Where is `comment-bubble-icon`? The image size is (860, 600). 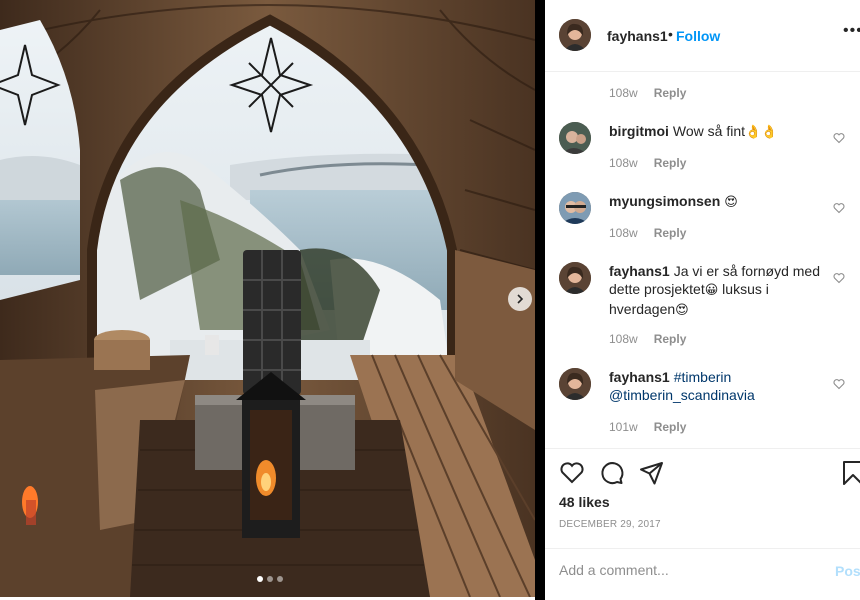
comment-bubble-icon is located at coordinates (612, 473).